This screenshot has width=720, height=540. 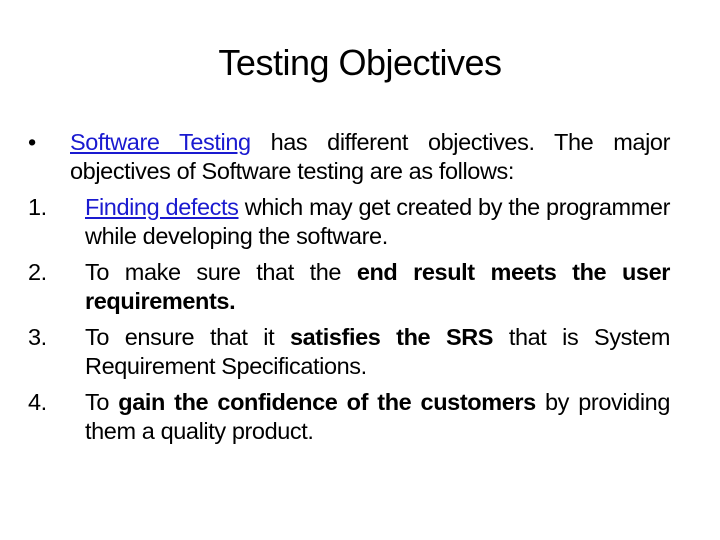 What do you see at coordinates (327, 402) in the screenshot?
I see `item-bold-text: gain the confidence of the customers` at bounding box center [327, 402].